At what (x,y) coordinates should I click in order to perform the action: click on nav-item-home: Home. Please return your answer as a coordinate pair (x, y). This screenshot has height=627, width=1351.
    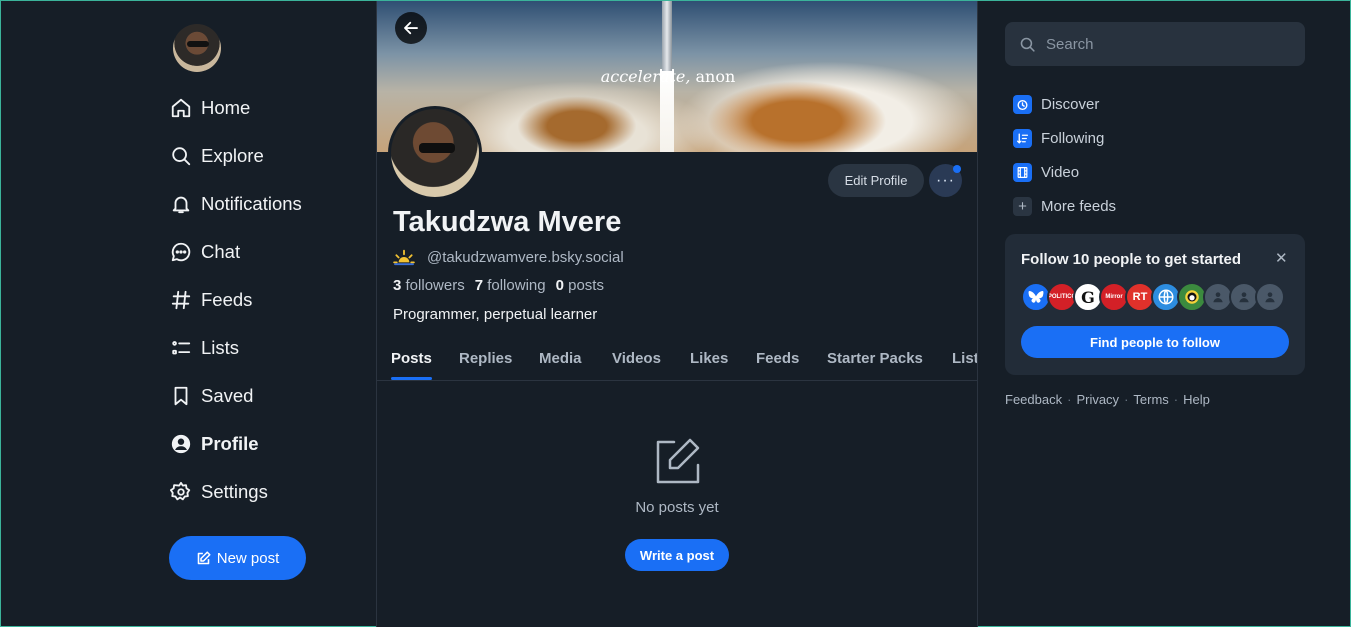
    Looking at the image, I should click on (235, 108).